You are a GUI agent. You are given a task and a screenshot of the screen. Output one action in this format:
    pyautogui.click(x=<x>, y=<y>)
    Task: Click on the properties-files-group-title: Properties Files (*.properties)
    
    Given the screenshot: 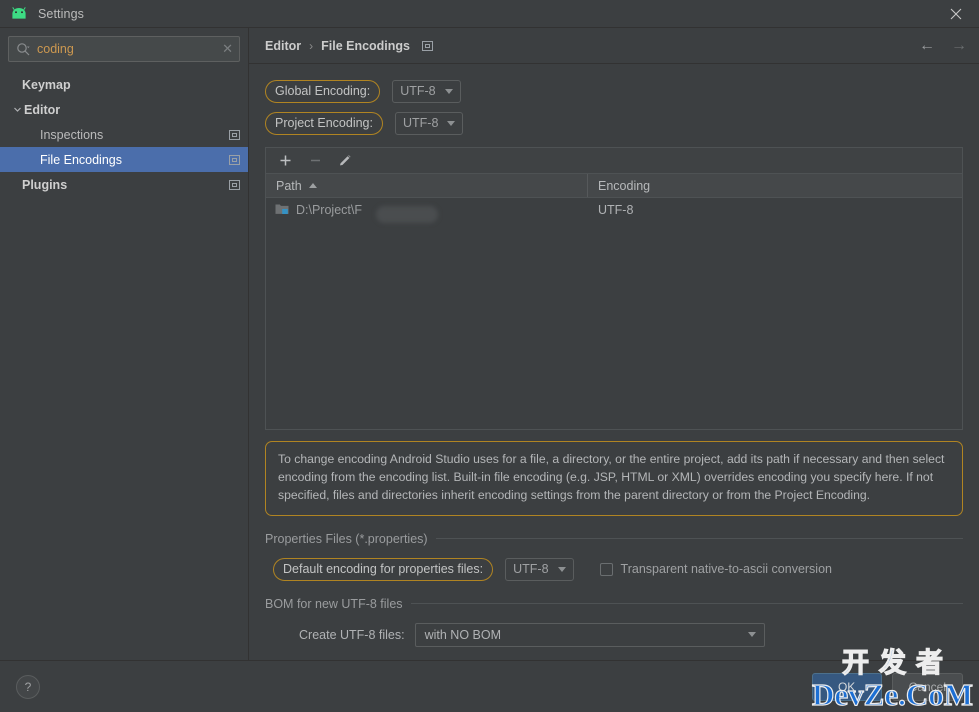 What is the action you would take?
    pyautogui.click(x=346, y=538)
    